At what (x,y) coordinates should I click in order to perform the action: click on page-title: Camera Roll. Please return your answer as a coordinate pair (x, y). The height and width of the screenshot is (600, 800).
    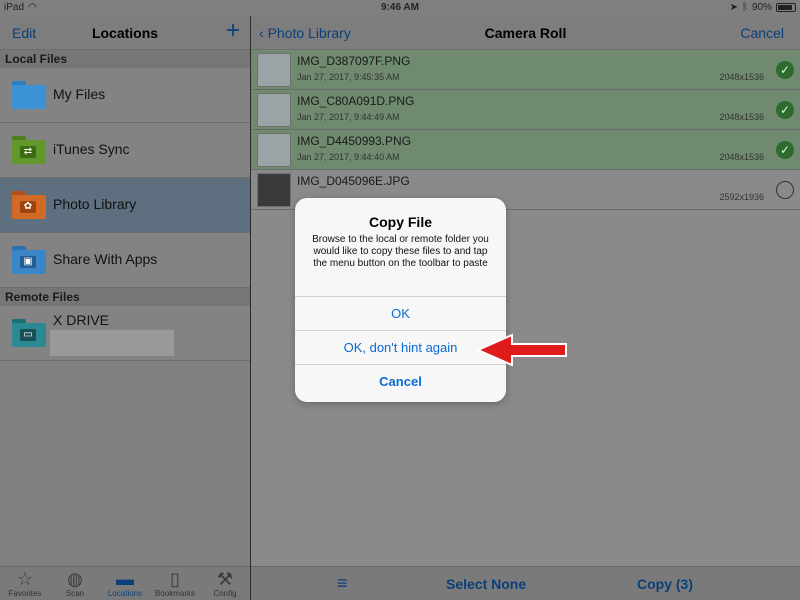
    Looking at the image, I should click on (525, 33).